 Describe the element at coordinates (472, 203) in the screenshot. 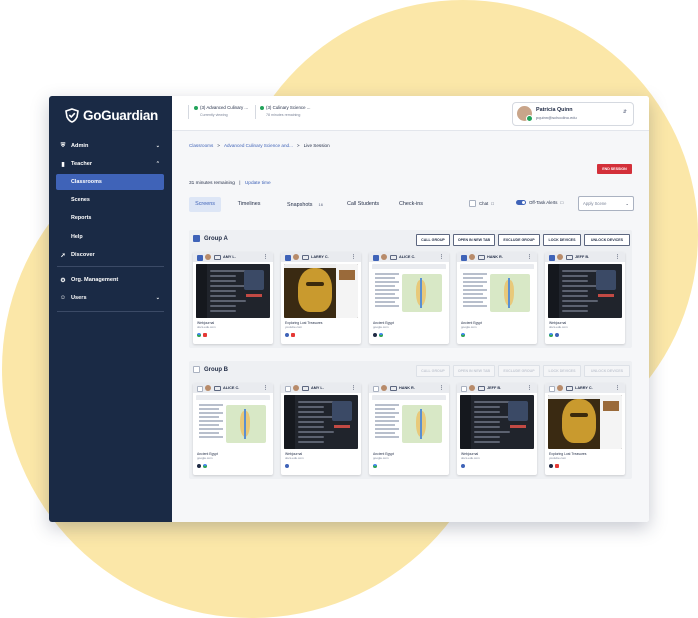

I see `chat-checkbox` at that location.